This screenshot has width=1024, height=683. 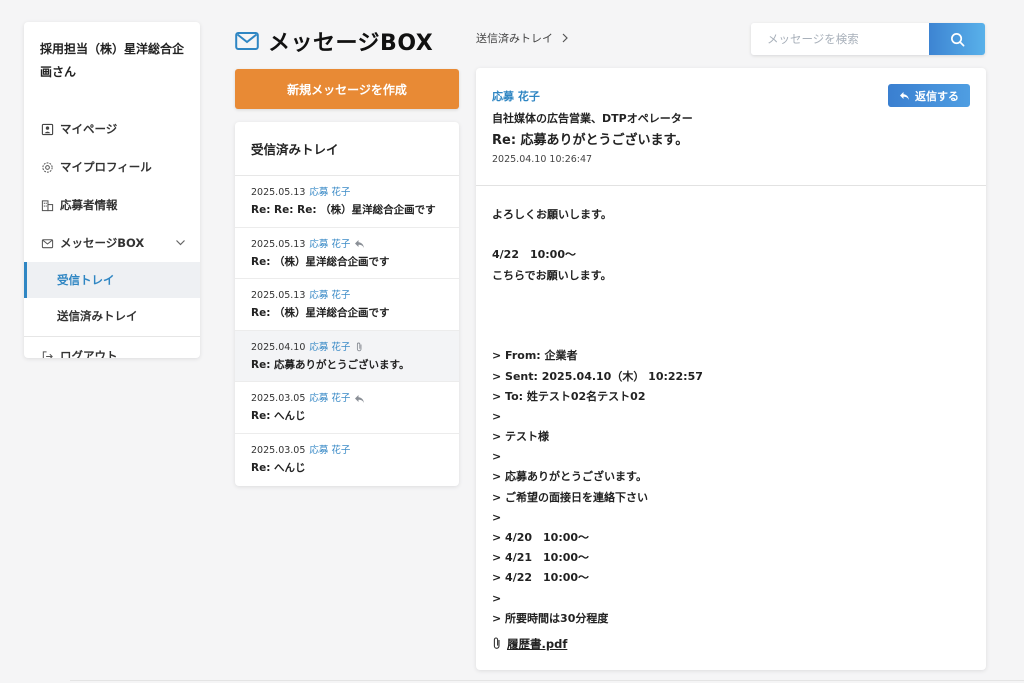 I want to click on sidebar-item-label: マイプロフィール, so click(x=106, y=167).